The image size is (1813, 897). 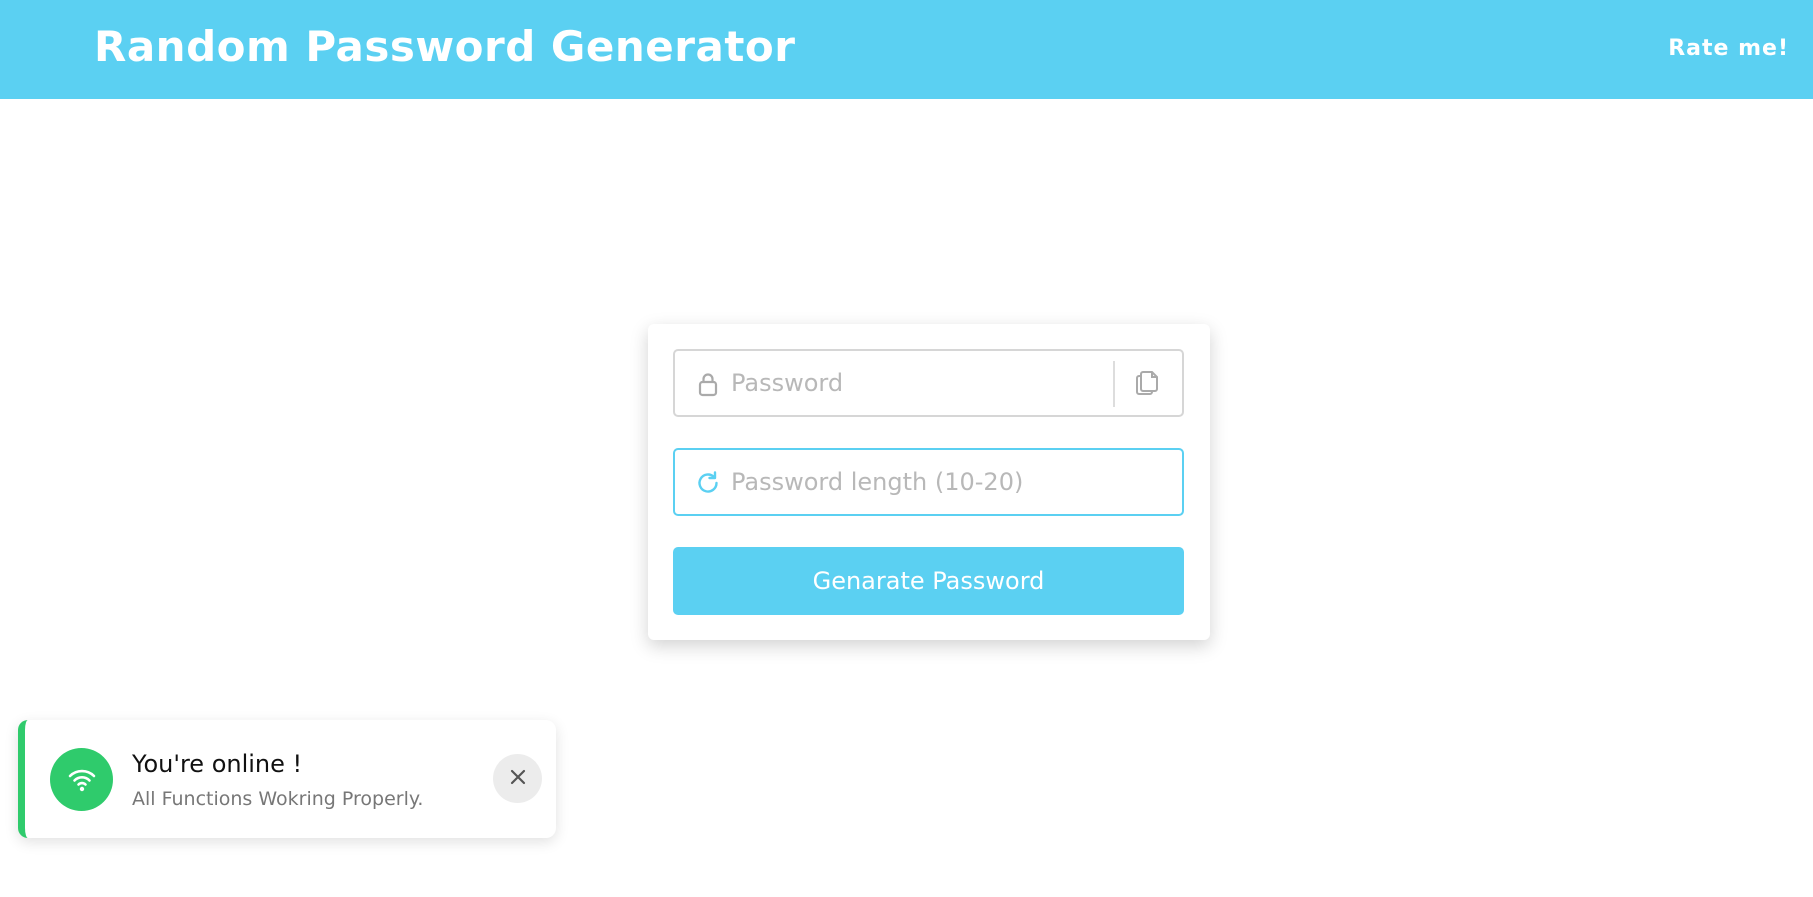 I want to click on toast-message: All Functions Wokring Properly., so click(x=278, y=799).